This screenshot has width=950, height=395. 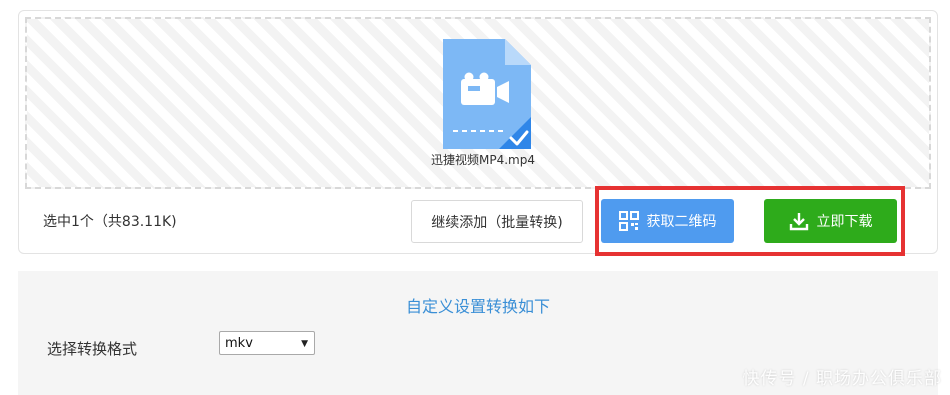 What do you see at coordinates (92, 349) in the screenshot?
I see `format-label: 选择转换格式` at bounding box center [92, 349].